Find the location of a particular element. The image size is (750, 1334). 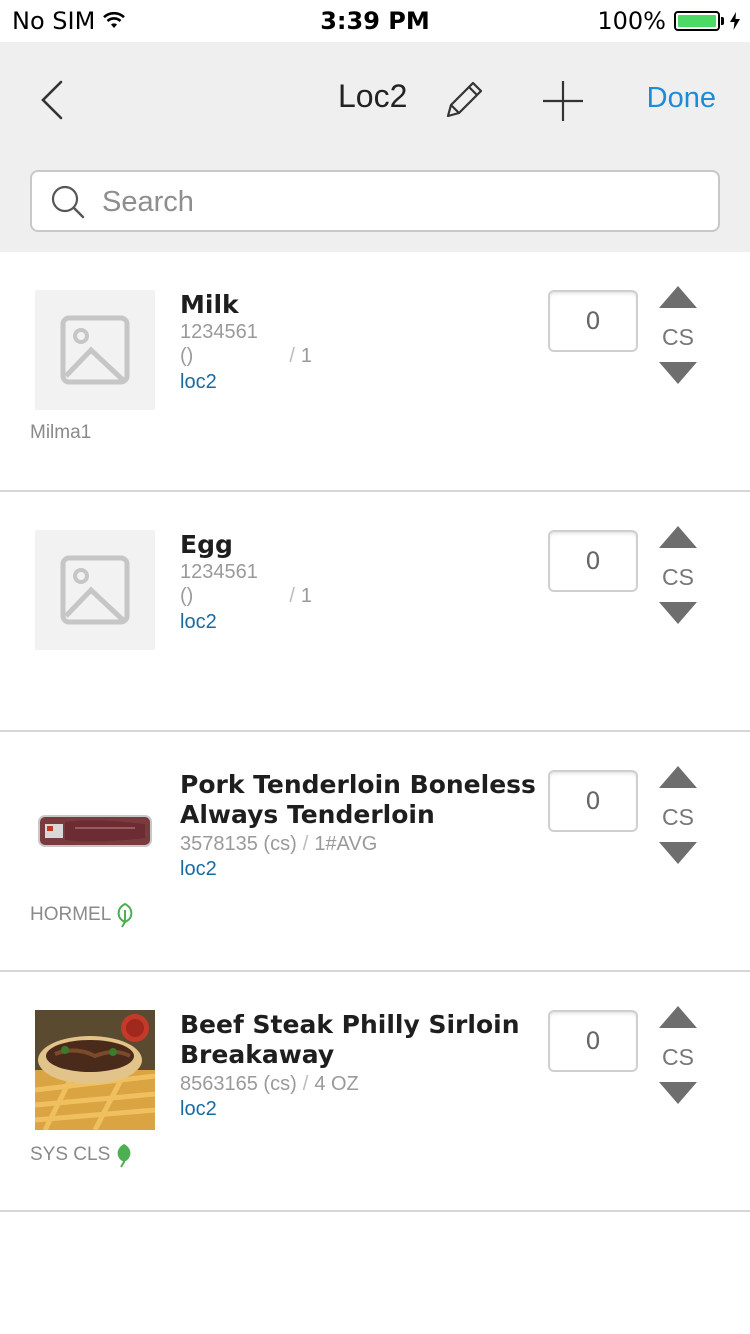

status-bar: No SIM 3:39 PM 100% is located at coordinates (375, 21).